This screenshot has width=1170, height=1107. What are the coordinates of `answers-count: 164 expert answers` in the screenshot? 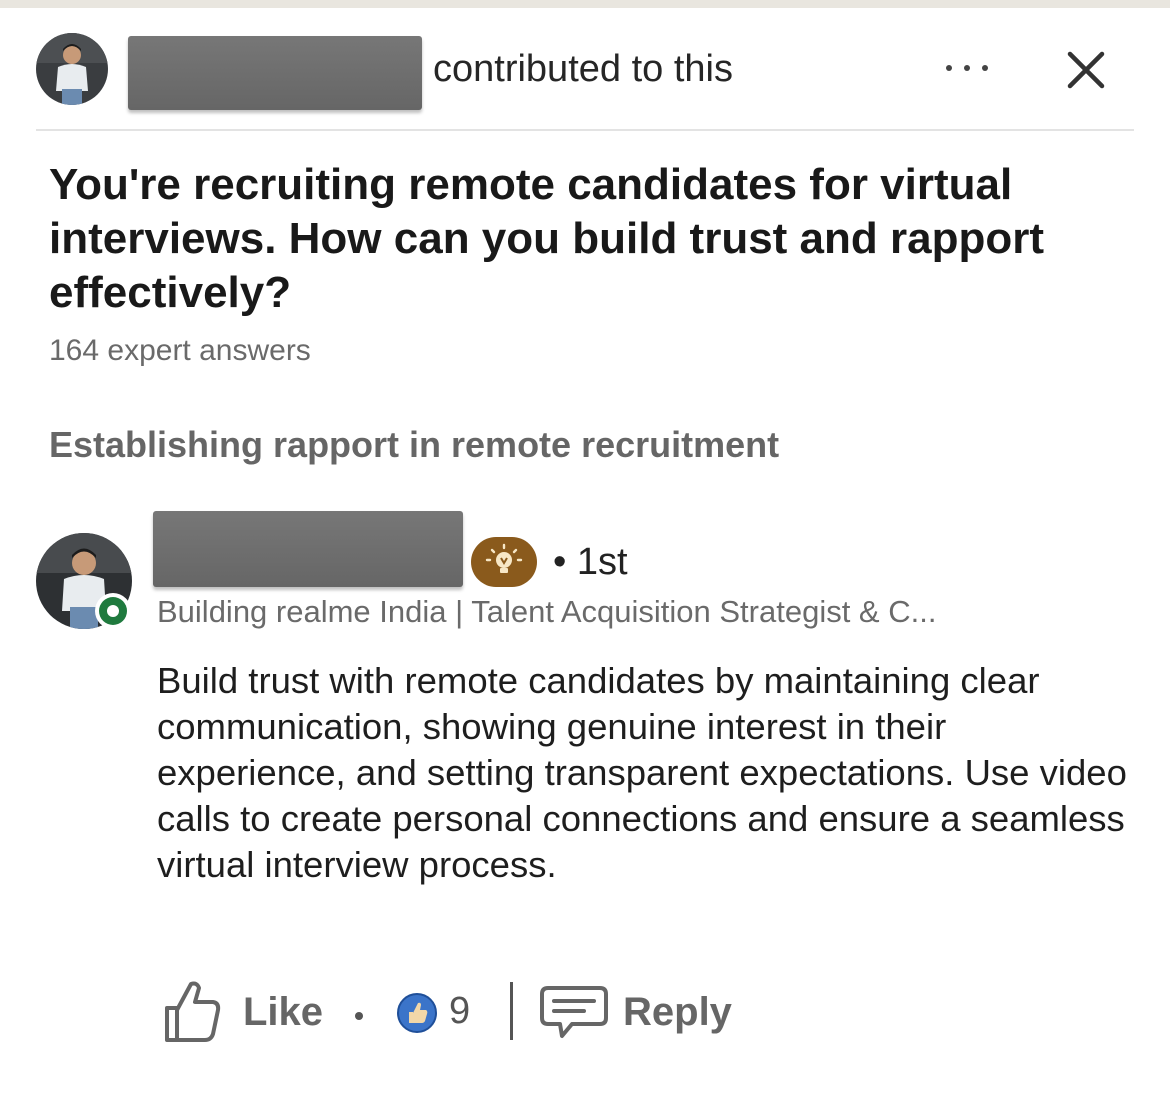 It's located at (180, 351).